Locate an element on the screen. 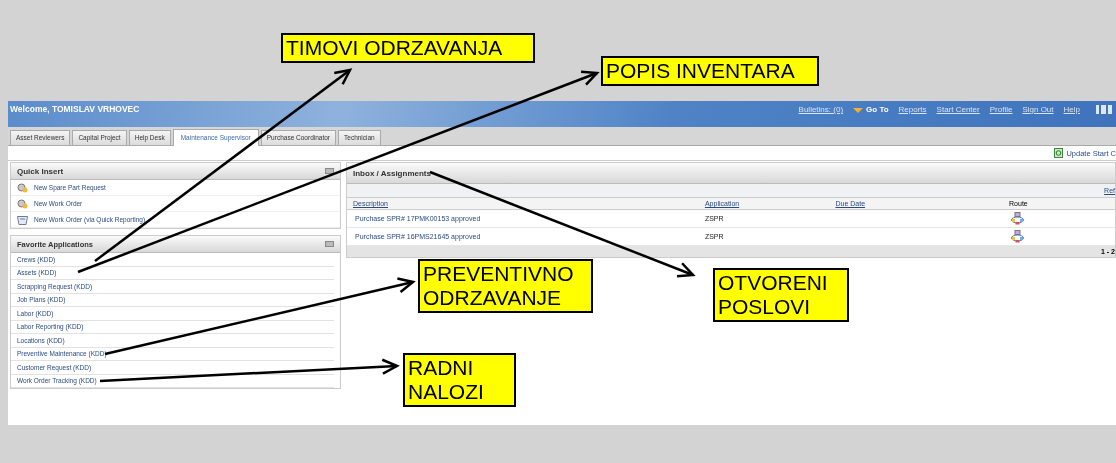 The image size is (1116, 463). welcome-text: Welcome, TOMISLAV VRHOVEC is located at coordinates (75, 109).